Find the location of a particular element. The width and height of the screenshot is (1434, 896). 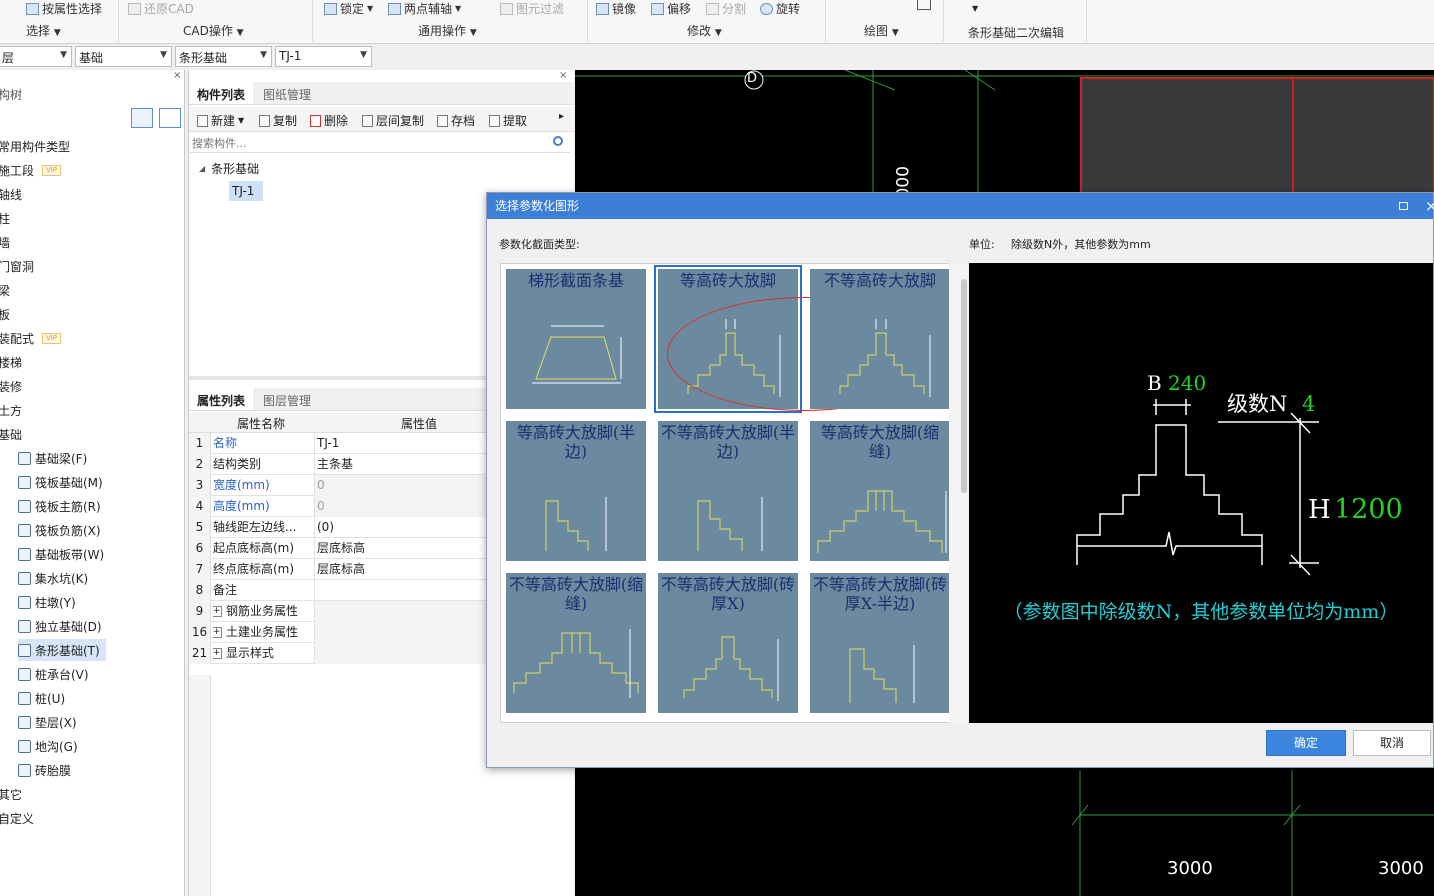

component-search-input is located at coordinates (380, 143).